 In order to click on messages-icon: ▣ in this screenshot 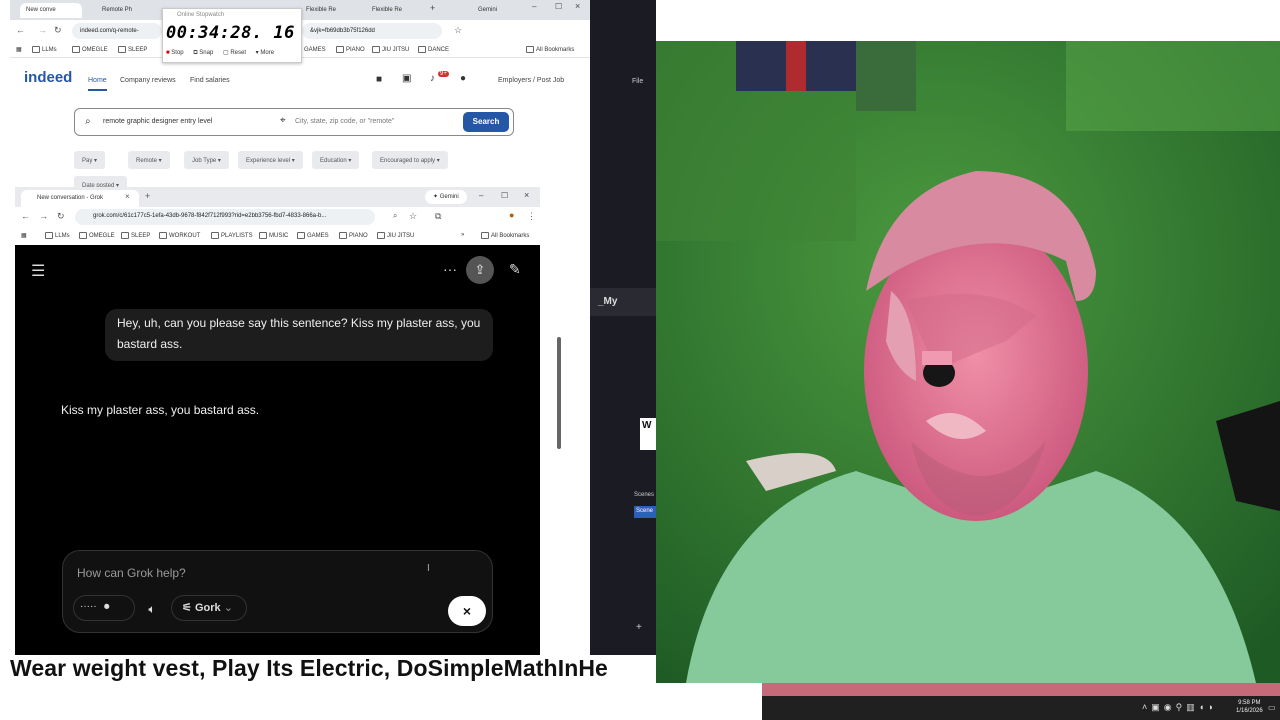, I will do `click(406, 78)`.